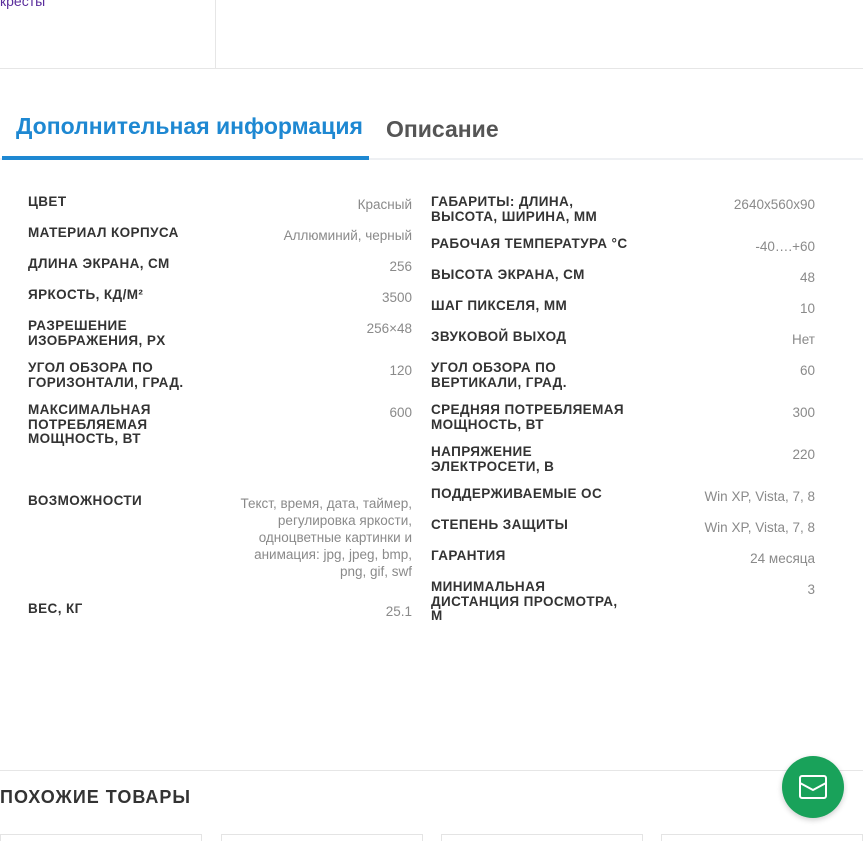 Image resolution: width=863 pixels, height=841 pixels. What do you see at coordinates (623, 276) in the screenshot?
I see `spec-row: Высота экрана, см 48` at bounding box center [623, 276].